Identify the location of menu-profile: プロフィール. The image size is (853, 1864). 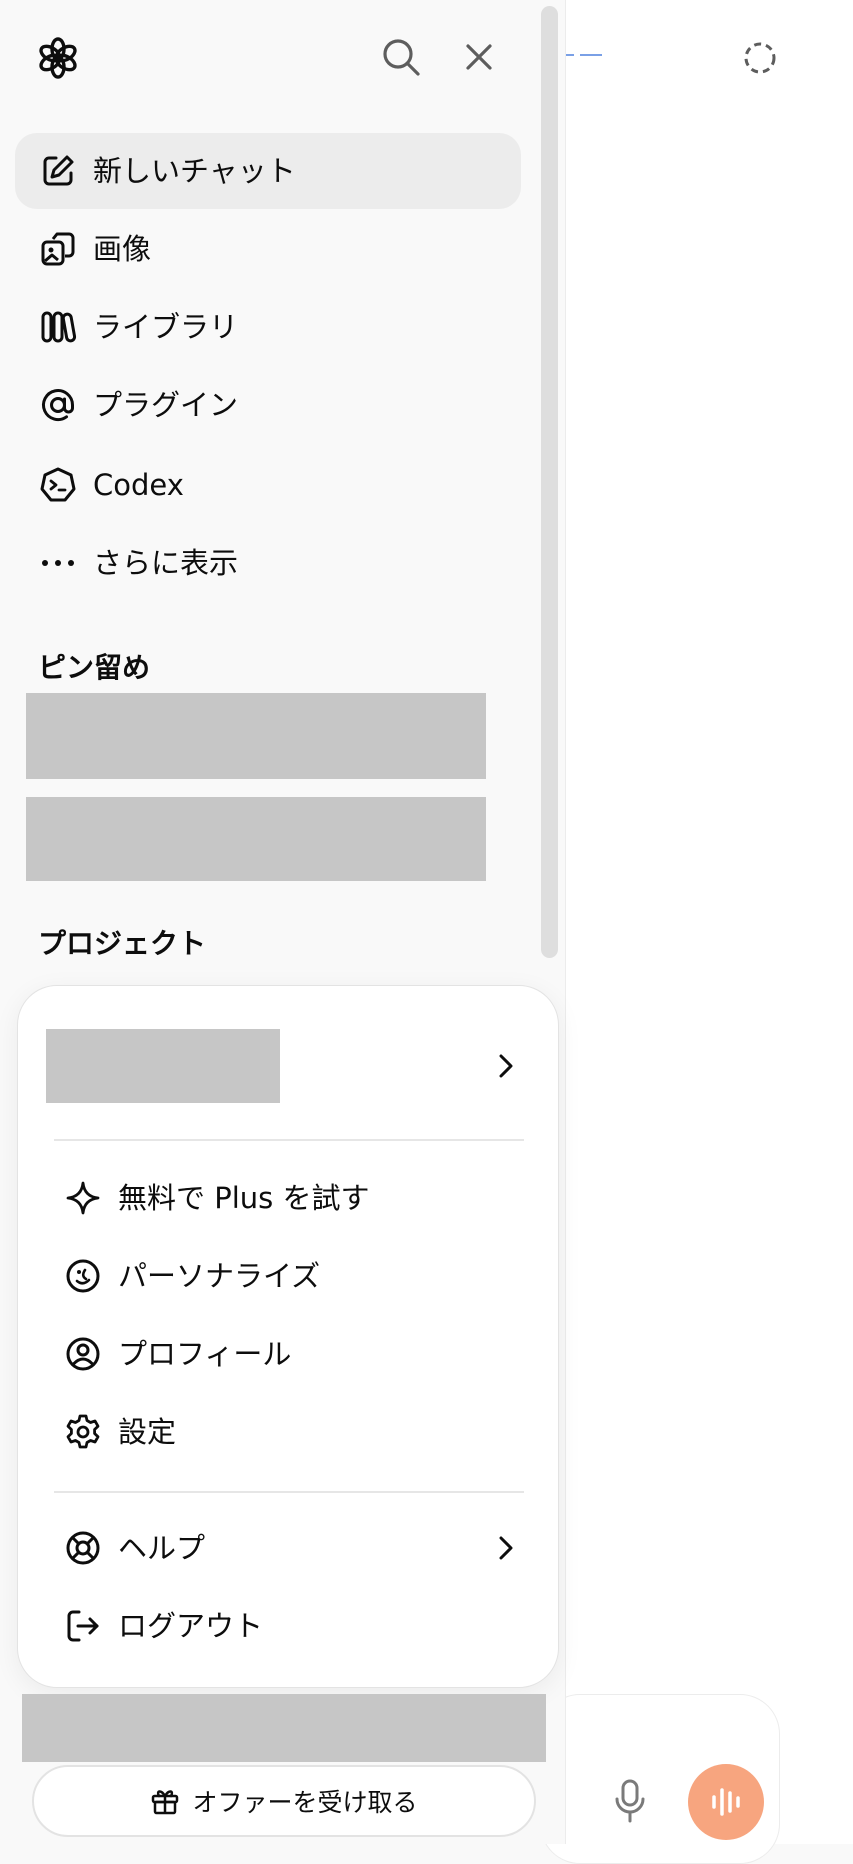
(288, 1354).